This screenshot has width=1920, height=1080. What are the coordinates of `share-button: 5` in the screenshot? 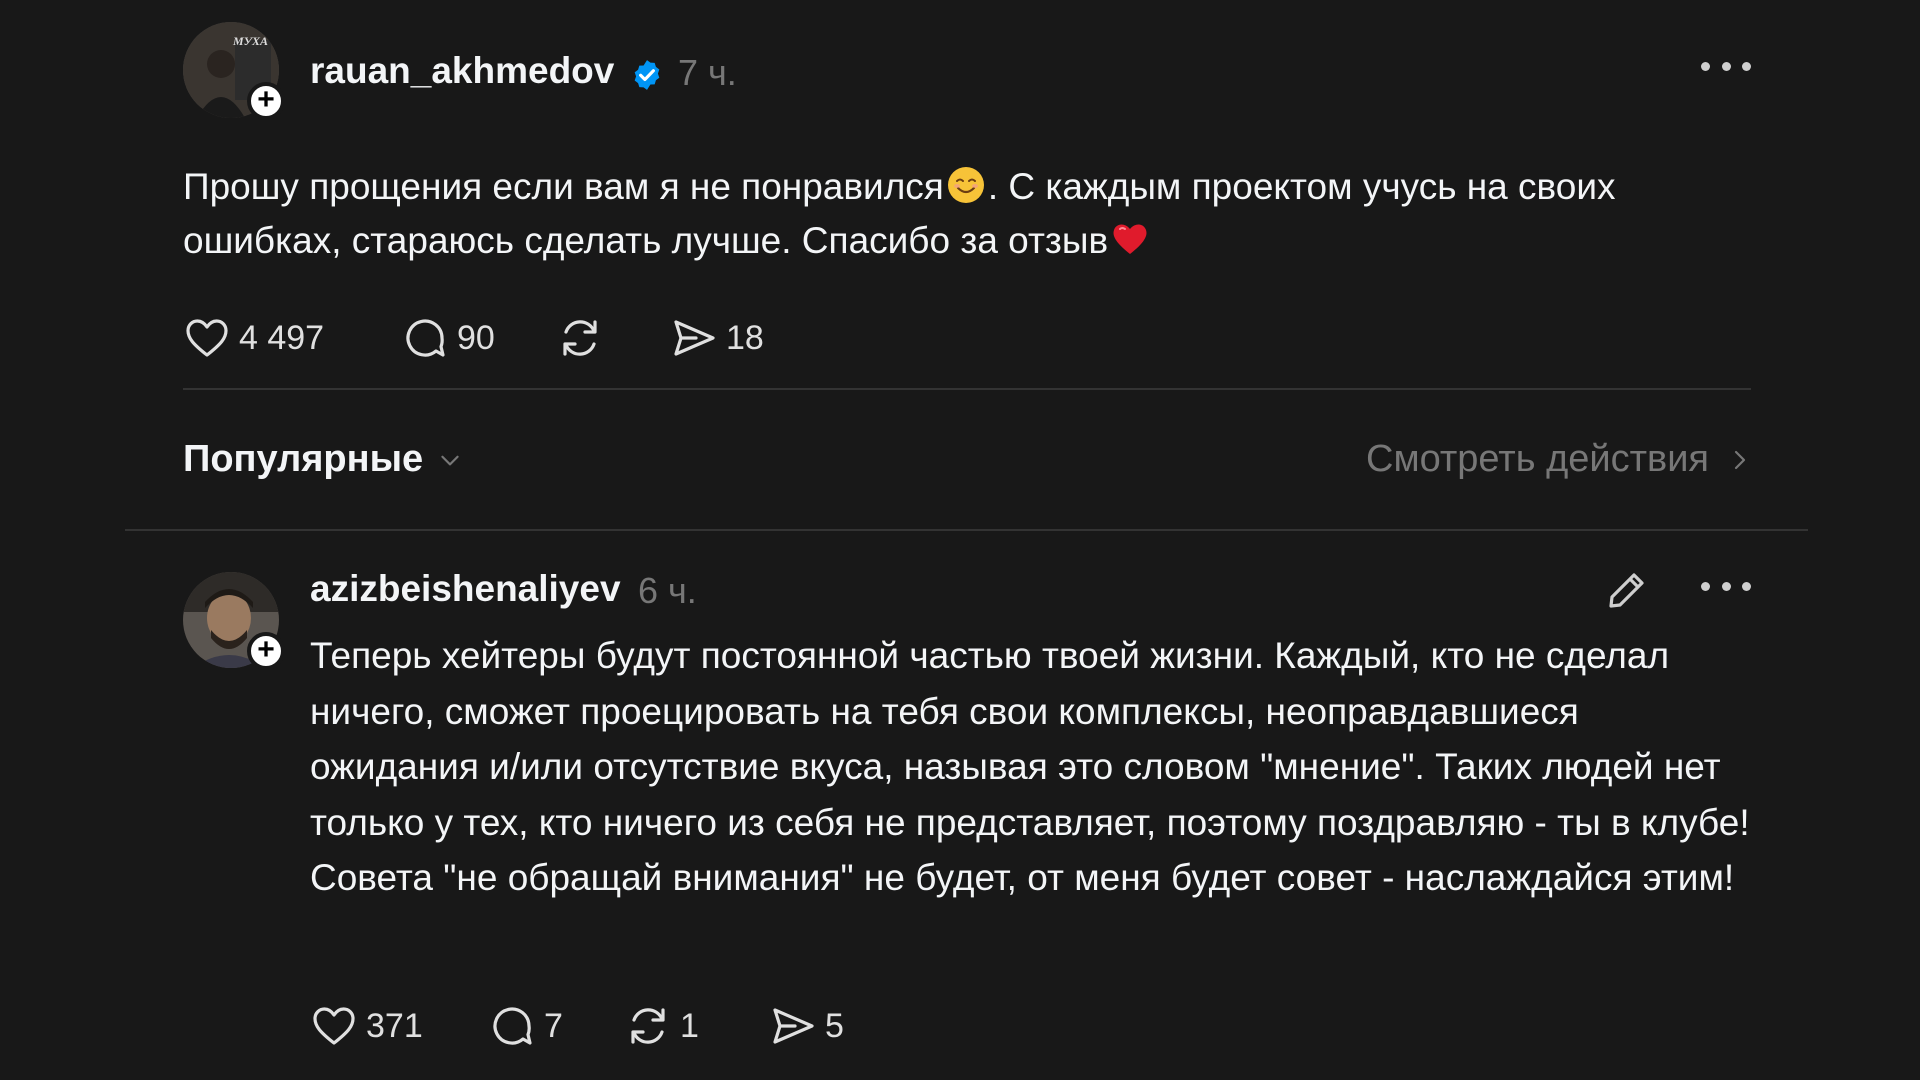 It's located at (806, 1026).